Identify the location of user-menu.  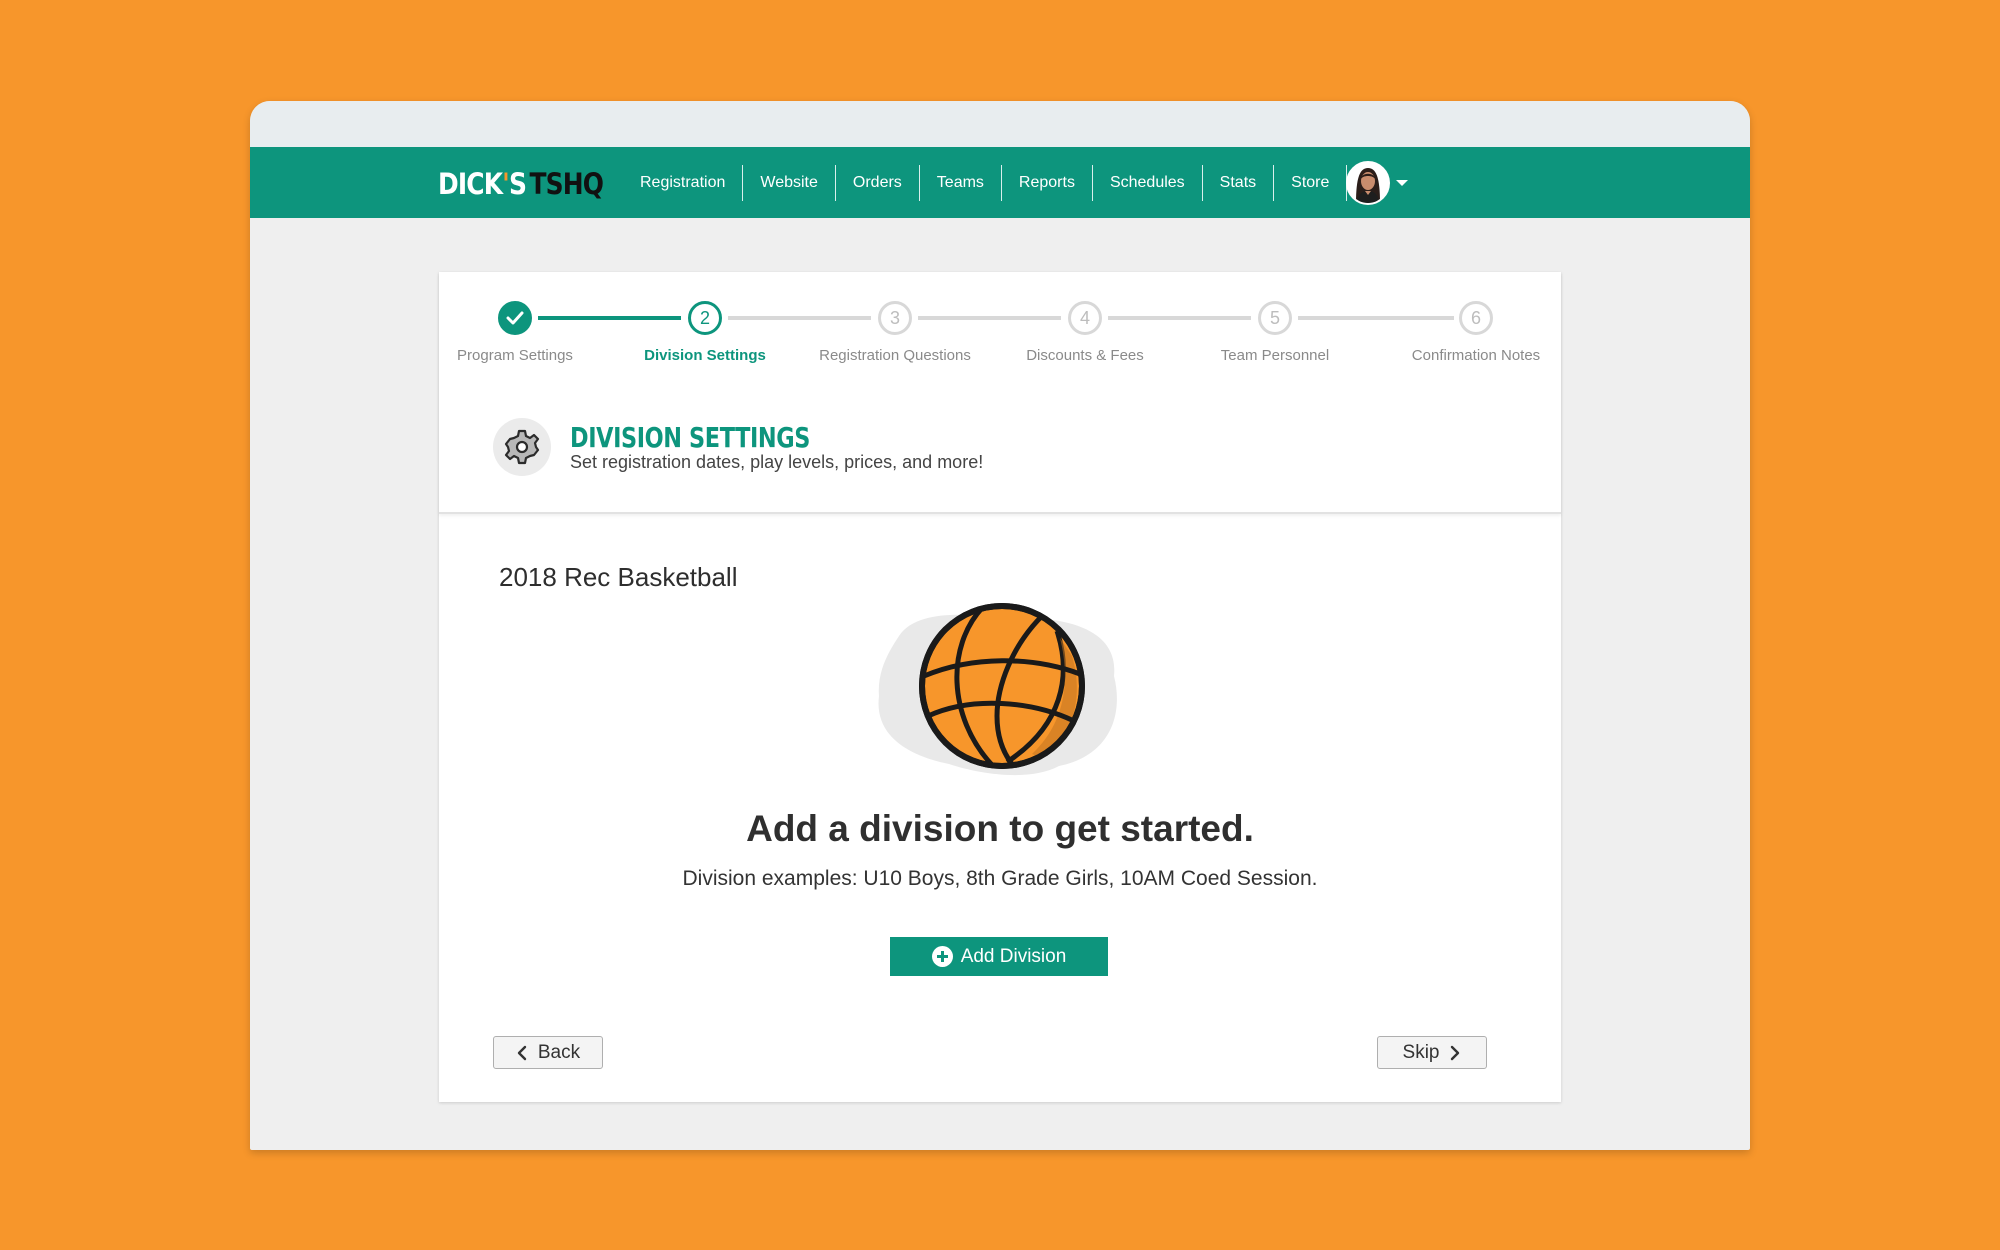
(1377, 183).